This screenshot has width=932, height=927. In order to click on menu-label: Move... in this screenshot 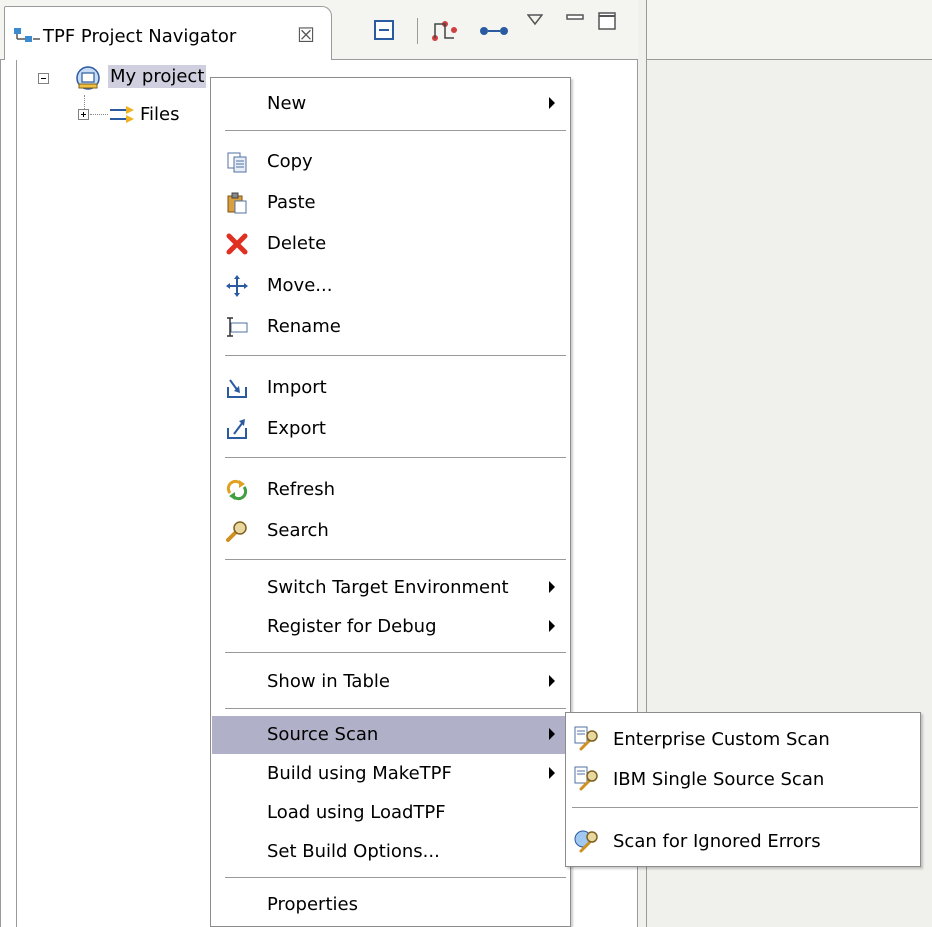, I will do `click(300, 285)`.